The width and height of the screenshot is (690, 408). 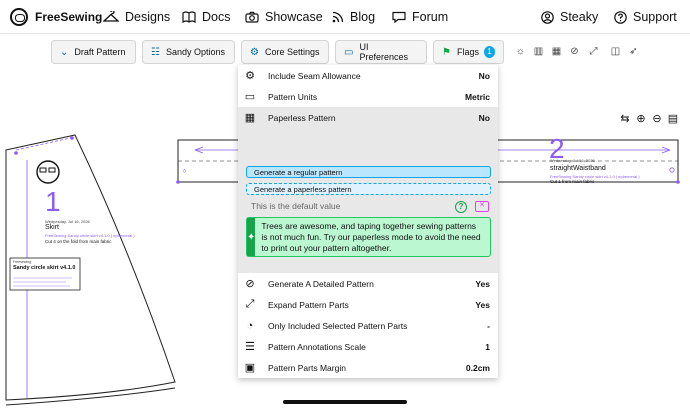 I want to click on reset-icon: ✕, so click(x=482, y=206).